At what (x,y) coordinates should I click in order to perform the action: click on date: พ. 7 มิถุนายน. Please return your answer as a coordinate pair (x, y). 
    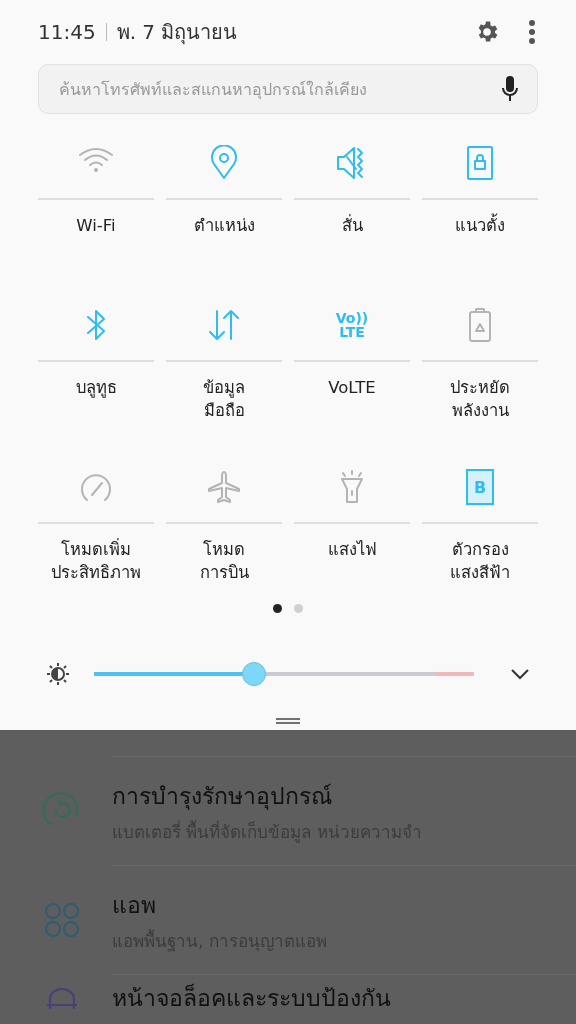
    Looking at the image, I should click on (177, 33).